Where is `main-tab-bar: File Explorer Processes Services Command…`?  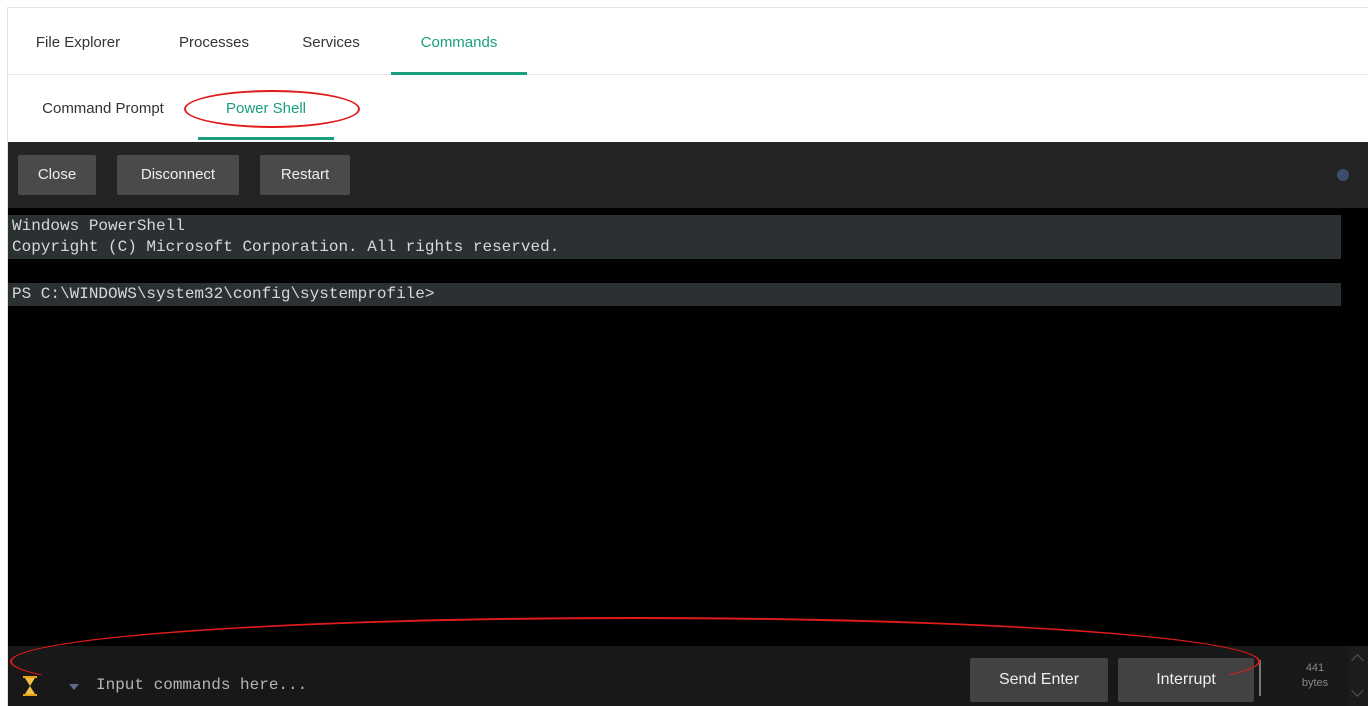
main-tab-bar: File Explorer Processes Services Command… is located at coordinates (688, 41).